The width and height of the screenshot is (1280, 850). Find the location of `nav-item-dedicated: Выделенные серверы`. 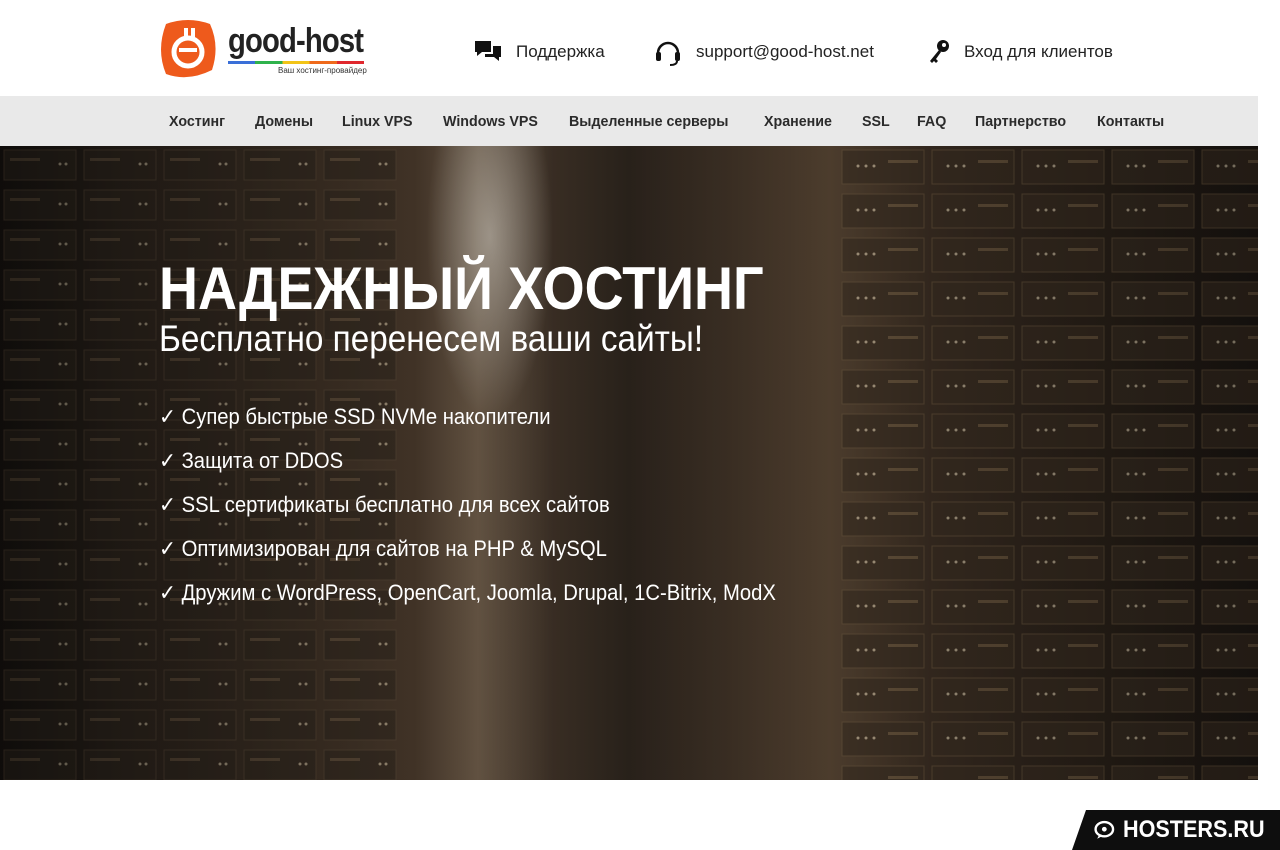

nav-item-dedicated: Выделенные серверы is located at coordinates (648, 121).